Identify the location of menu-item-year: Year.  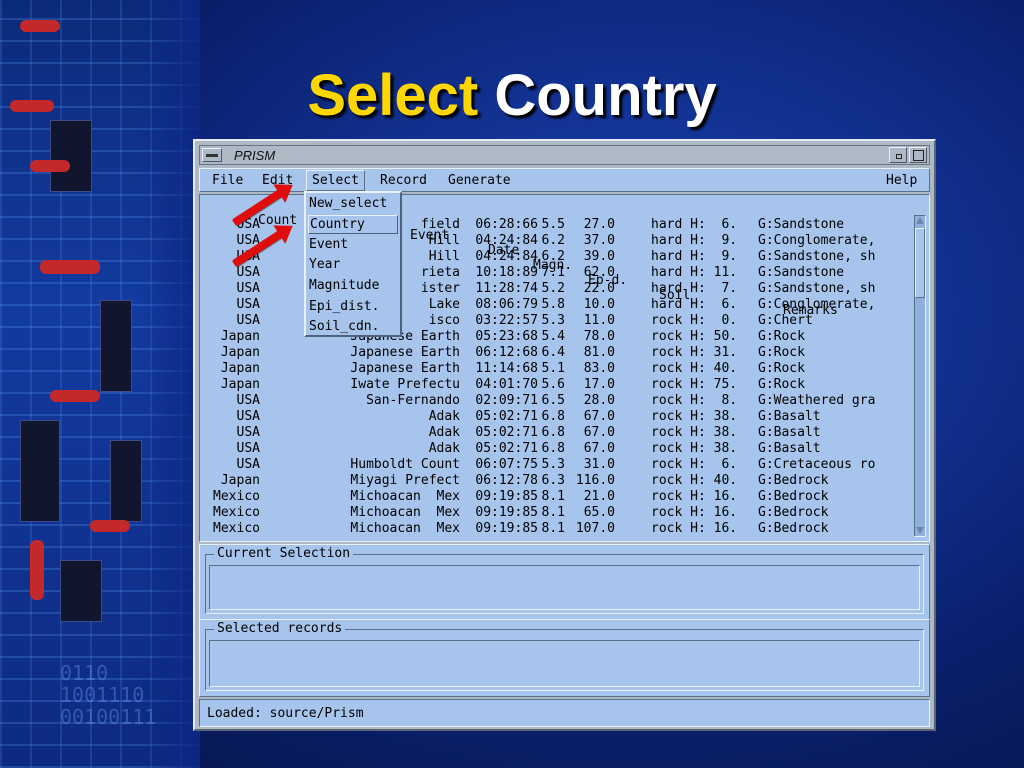
(353, 264).